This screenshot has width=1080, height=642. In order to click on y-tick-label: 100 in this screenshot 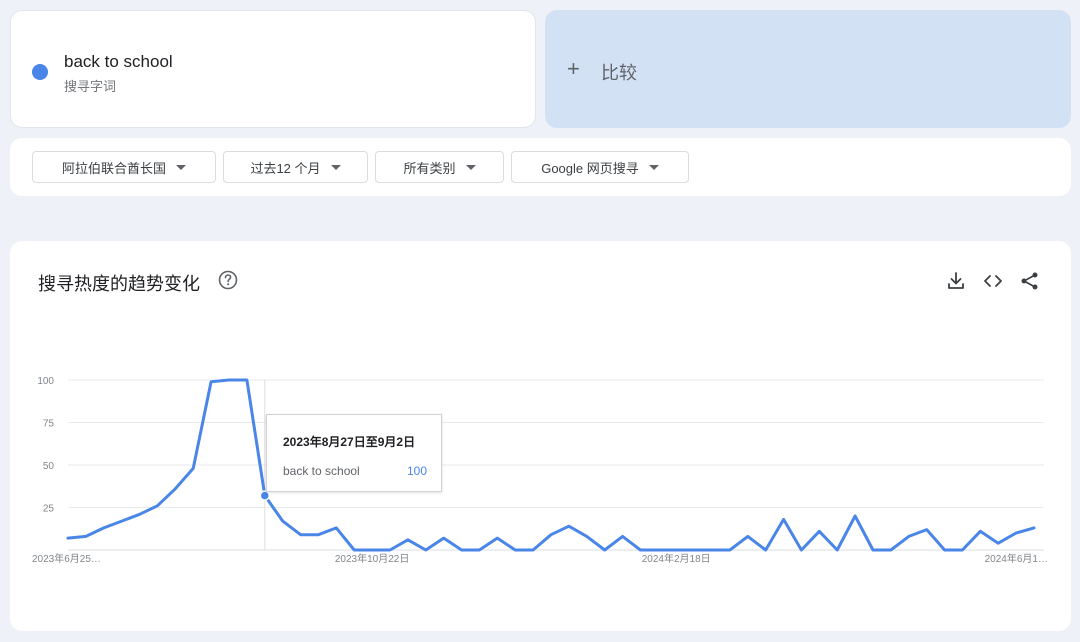, I will do `click(45, 381)`.